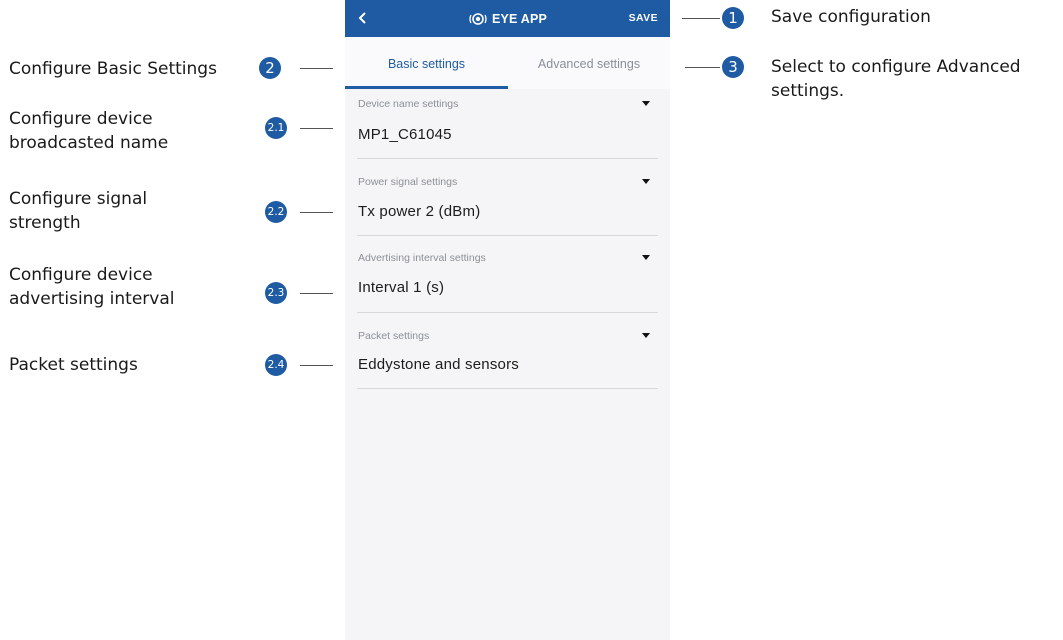 The width and height of the screenshot is (1063, 640). I want to click on annotation-device-name: Configure device broadcasted name, so click(88, 131).